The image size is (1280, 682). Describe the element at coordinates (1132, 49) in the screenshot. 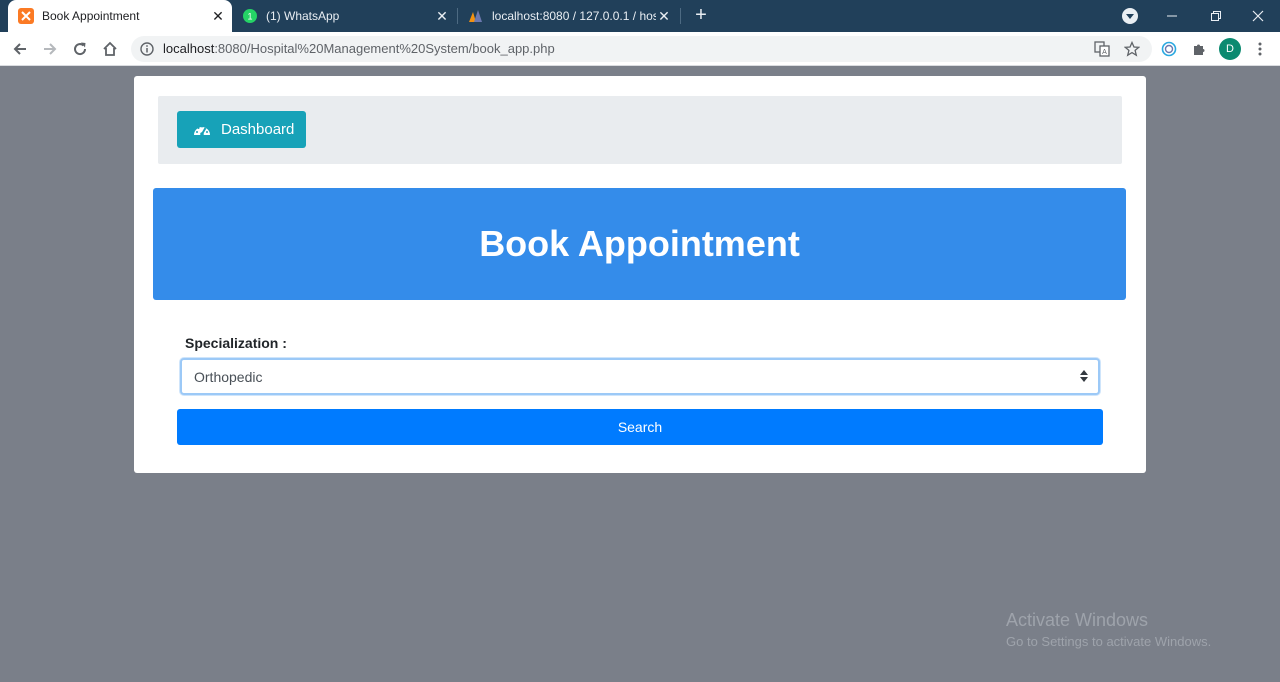

I see `bookmark-star-icon` at that location.